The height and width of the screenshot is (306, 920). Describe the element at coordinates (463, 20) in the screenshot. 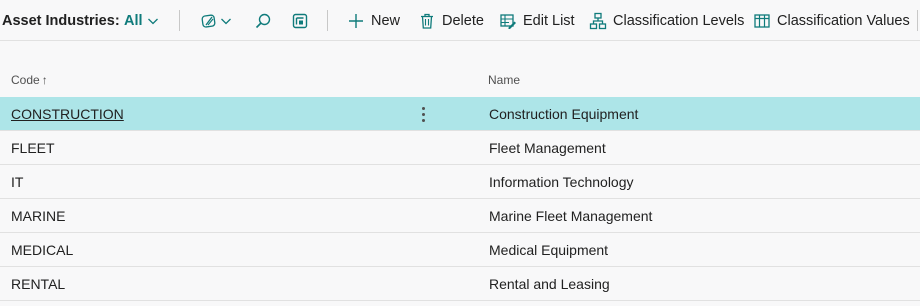

I see `delete-button-label: Delete` at that location.